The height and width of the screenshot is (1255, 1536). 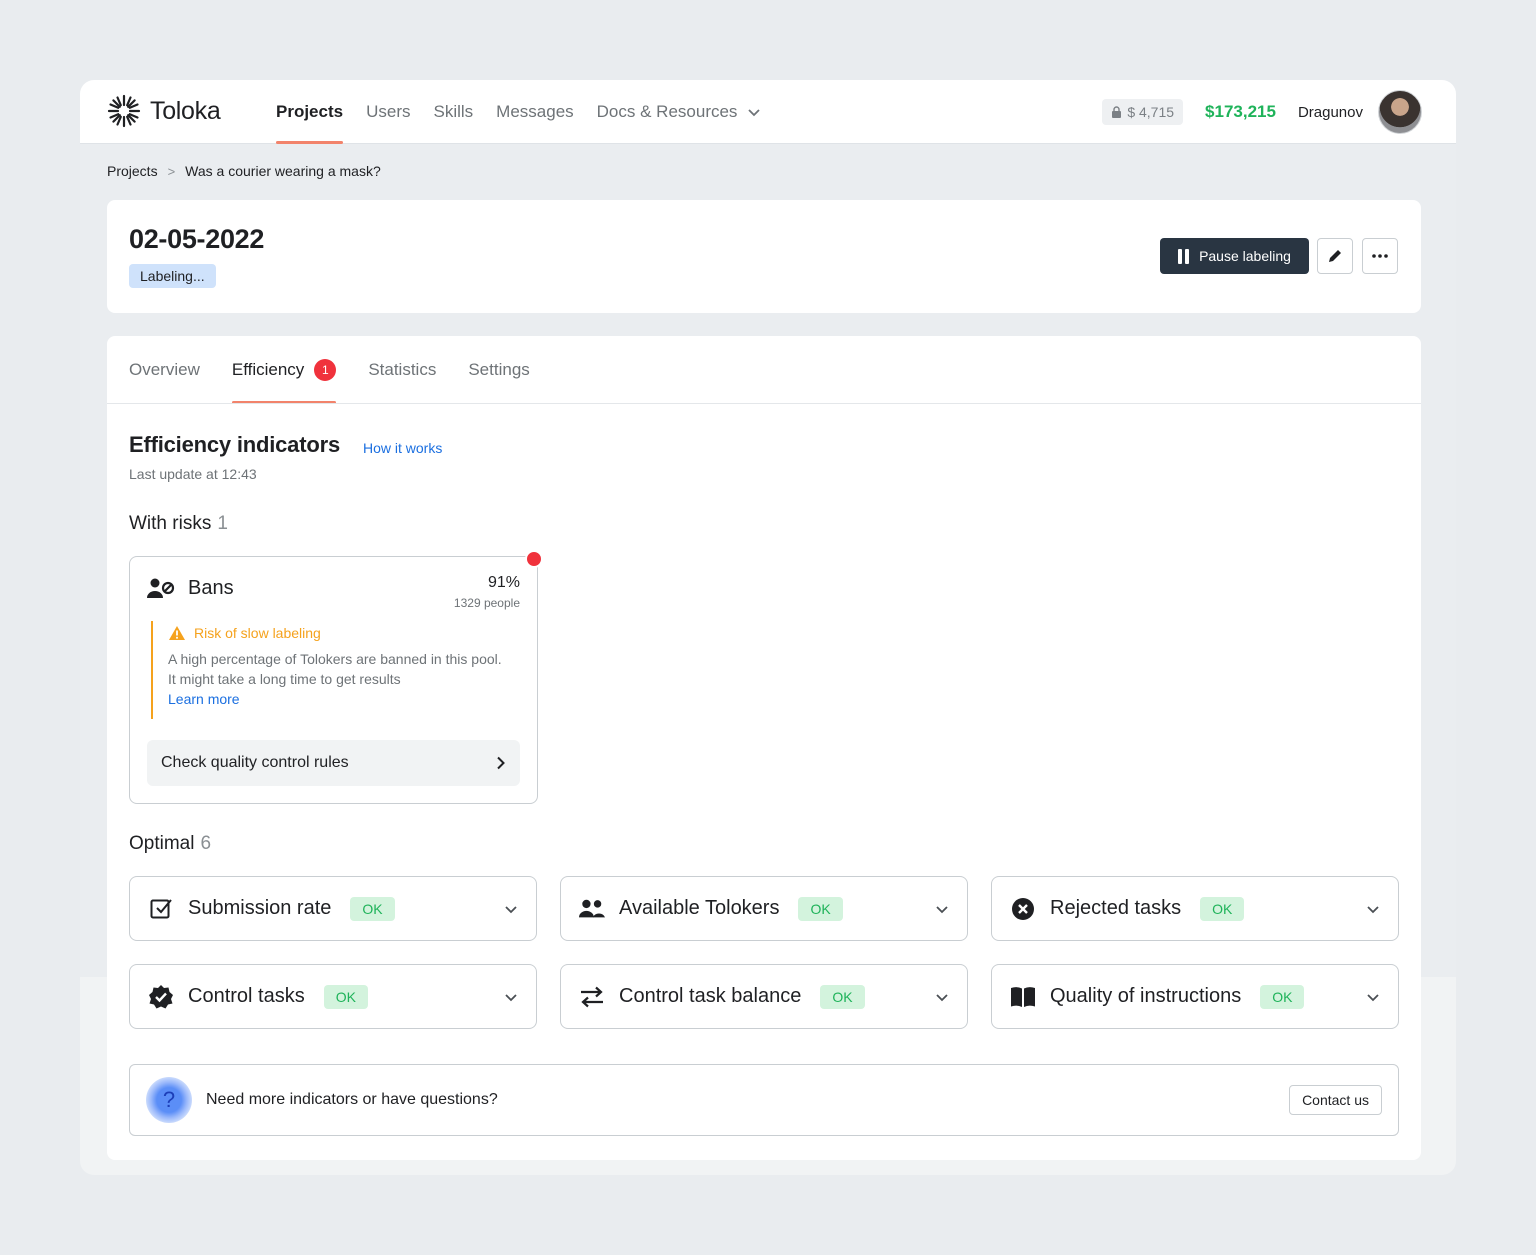 What do you see at coordinates (1245, 256) in the screenshot?
I see `pause-labeling-label: Pause labeling` at bounding box center [1245, 256].